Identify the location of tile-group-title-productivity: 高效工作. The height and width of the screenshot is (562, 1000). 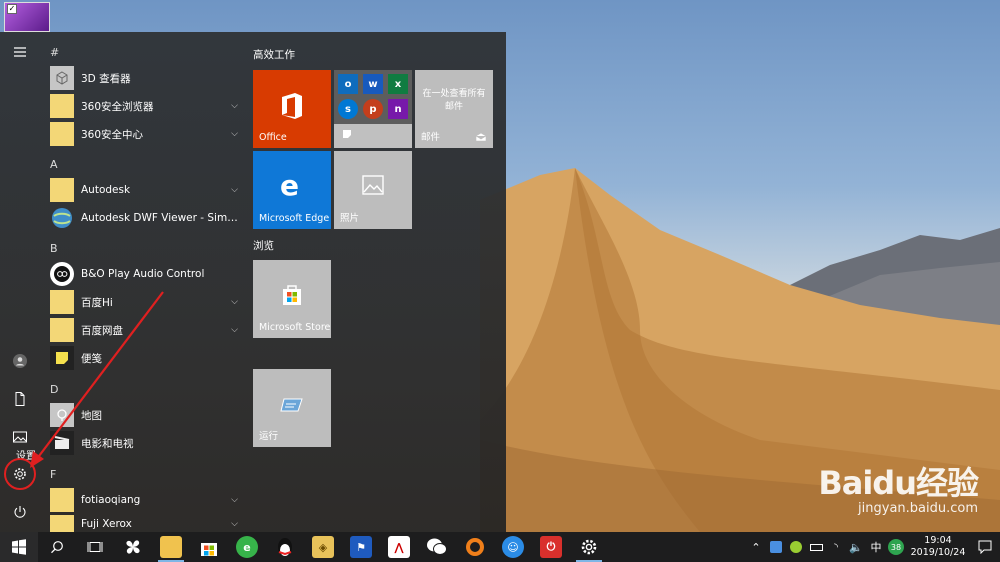
(274, 54).